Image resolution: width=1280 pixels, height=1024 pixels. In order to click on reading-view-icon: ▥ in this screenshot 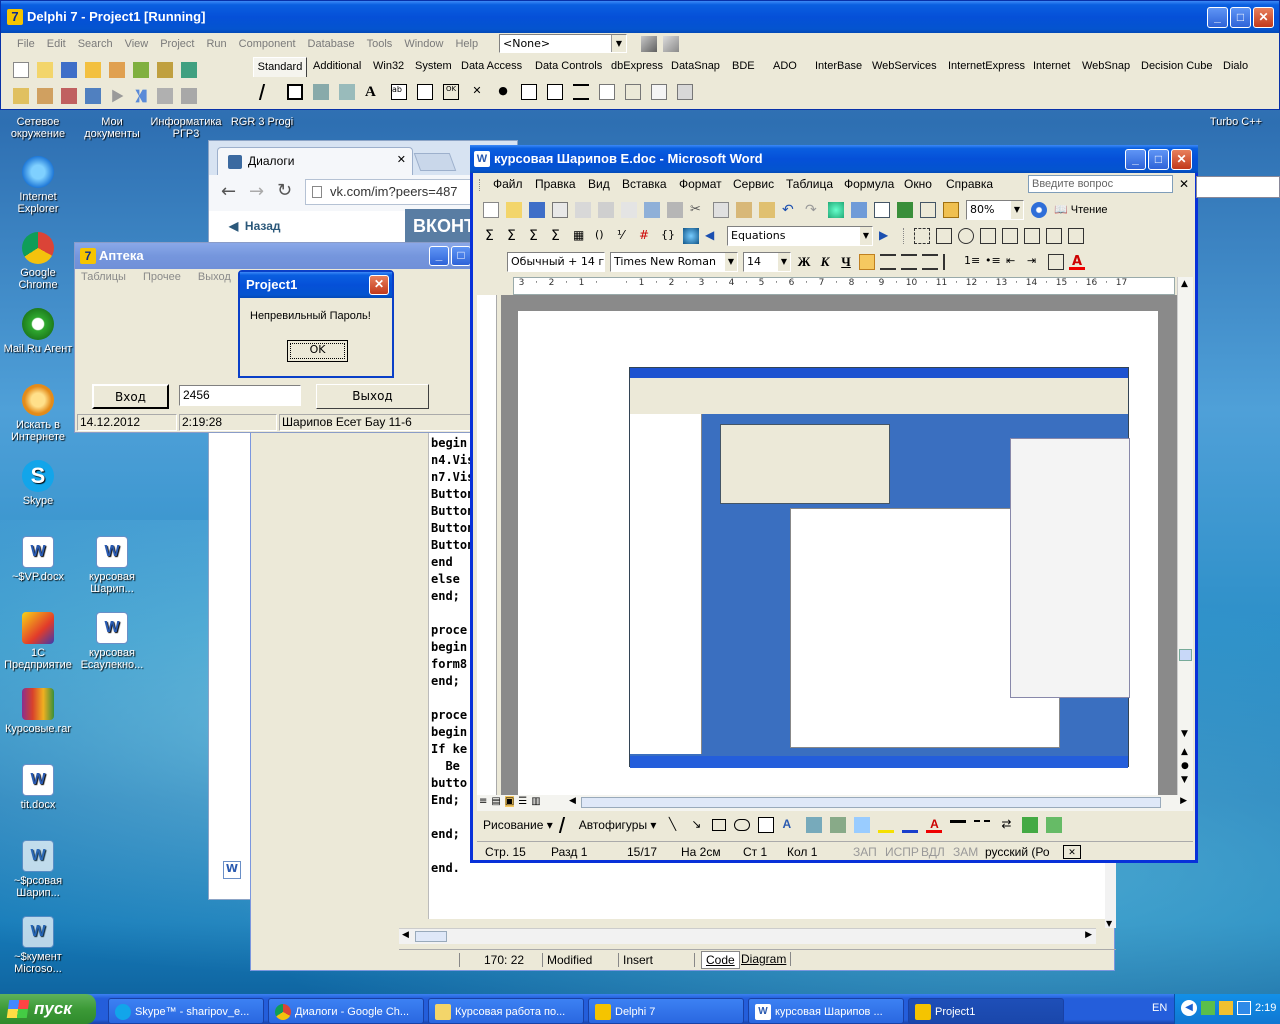, I will do `click(535, 801)`.